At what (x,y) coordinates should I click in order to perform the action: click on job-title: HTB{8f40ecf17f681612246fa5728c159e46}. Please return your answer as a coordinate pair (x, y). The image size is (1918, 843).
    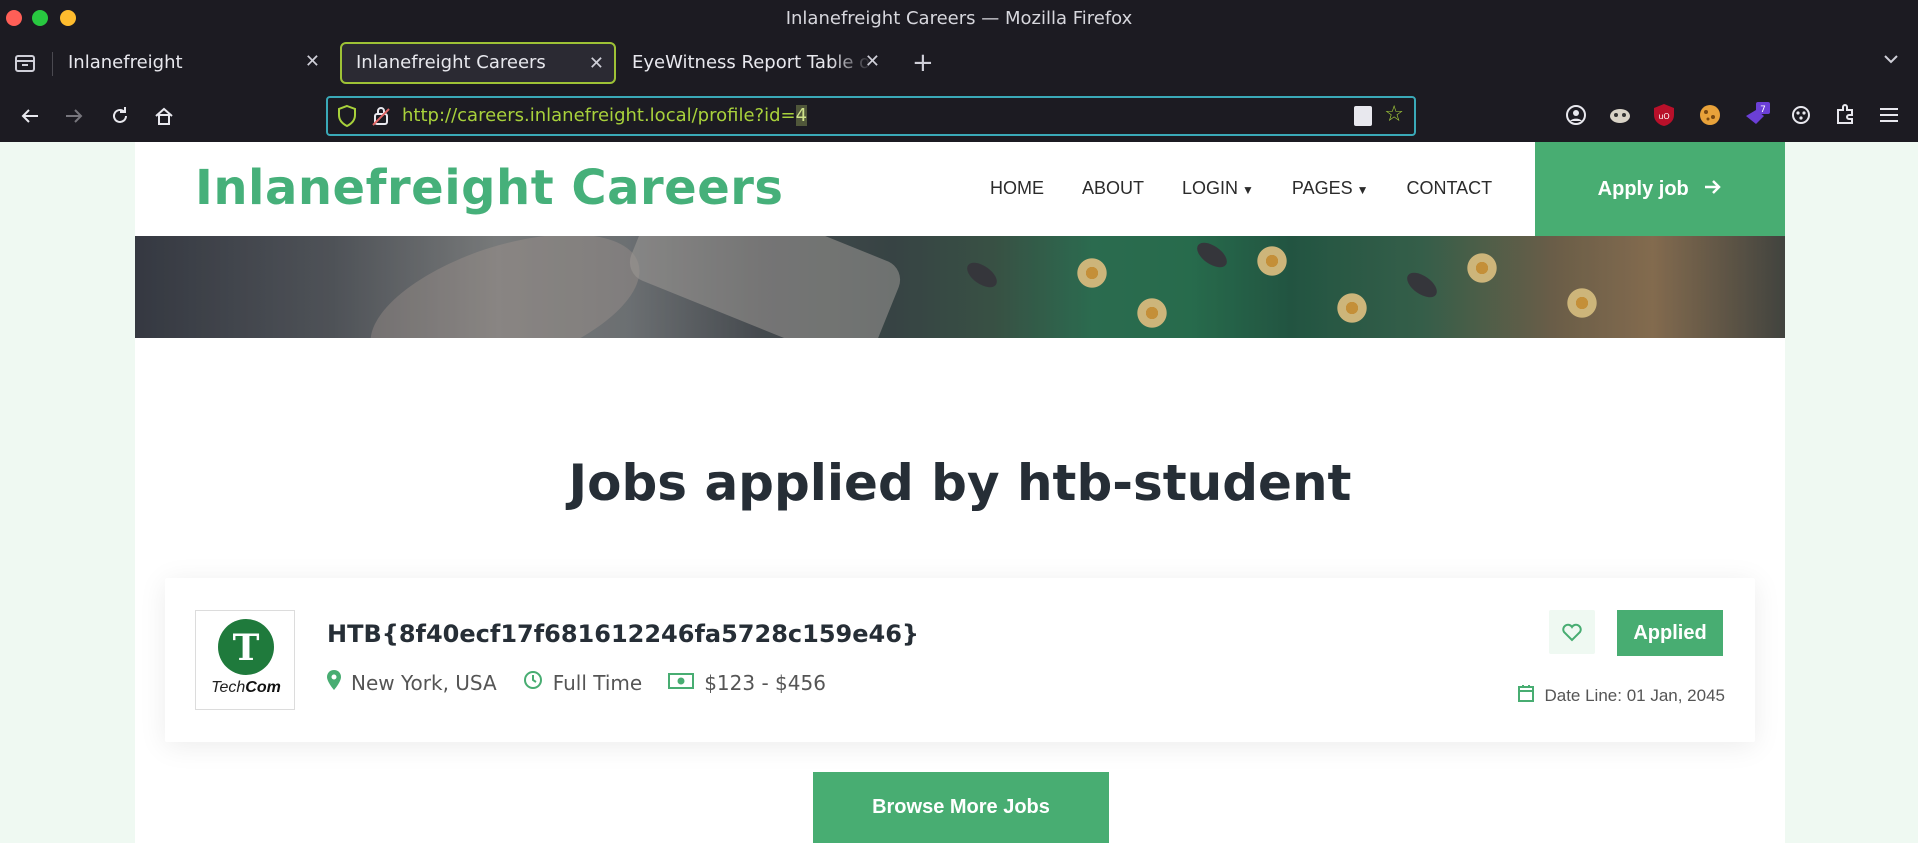
    Looking at the image, I should click on (623, 634).